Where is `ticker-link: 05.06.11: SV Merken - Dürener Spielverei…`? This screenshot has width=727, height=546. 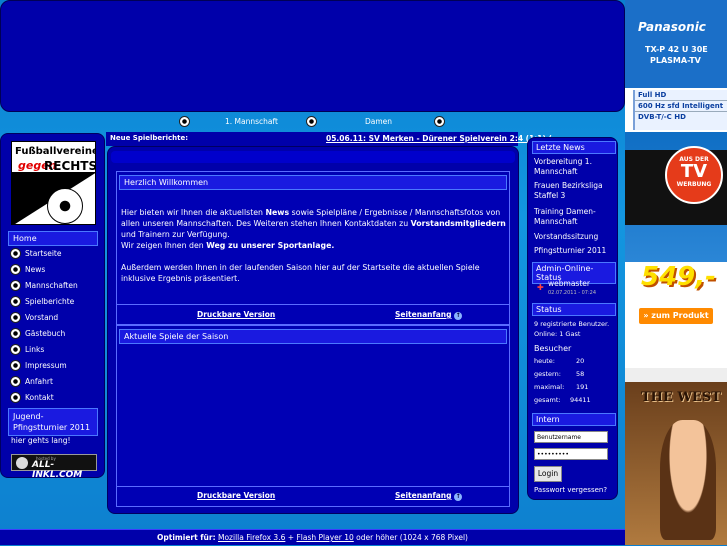
ticker-link: 05.06.11: SV Merken - Dürener Spielverei… is located at coordinates (439, 138).